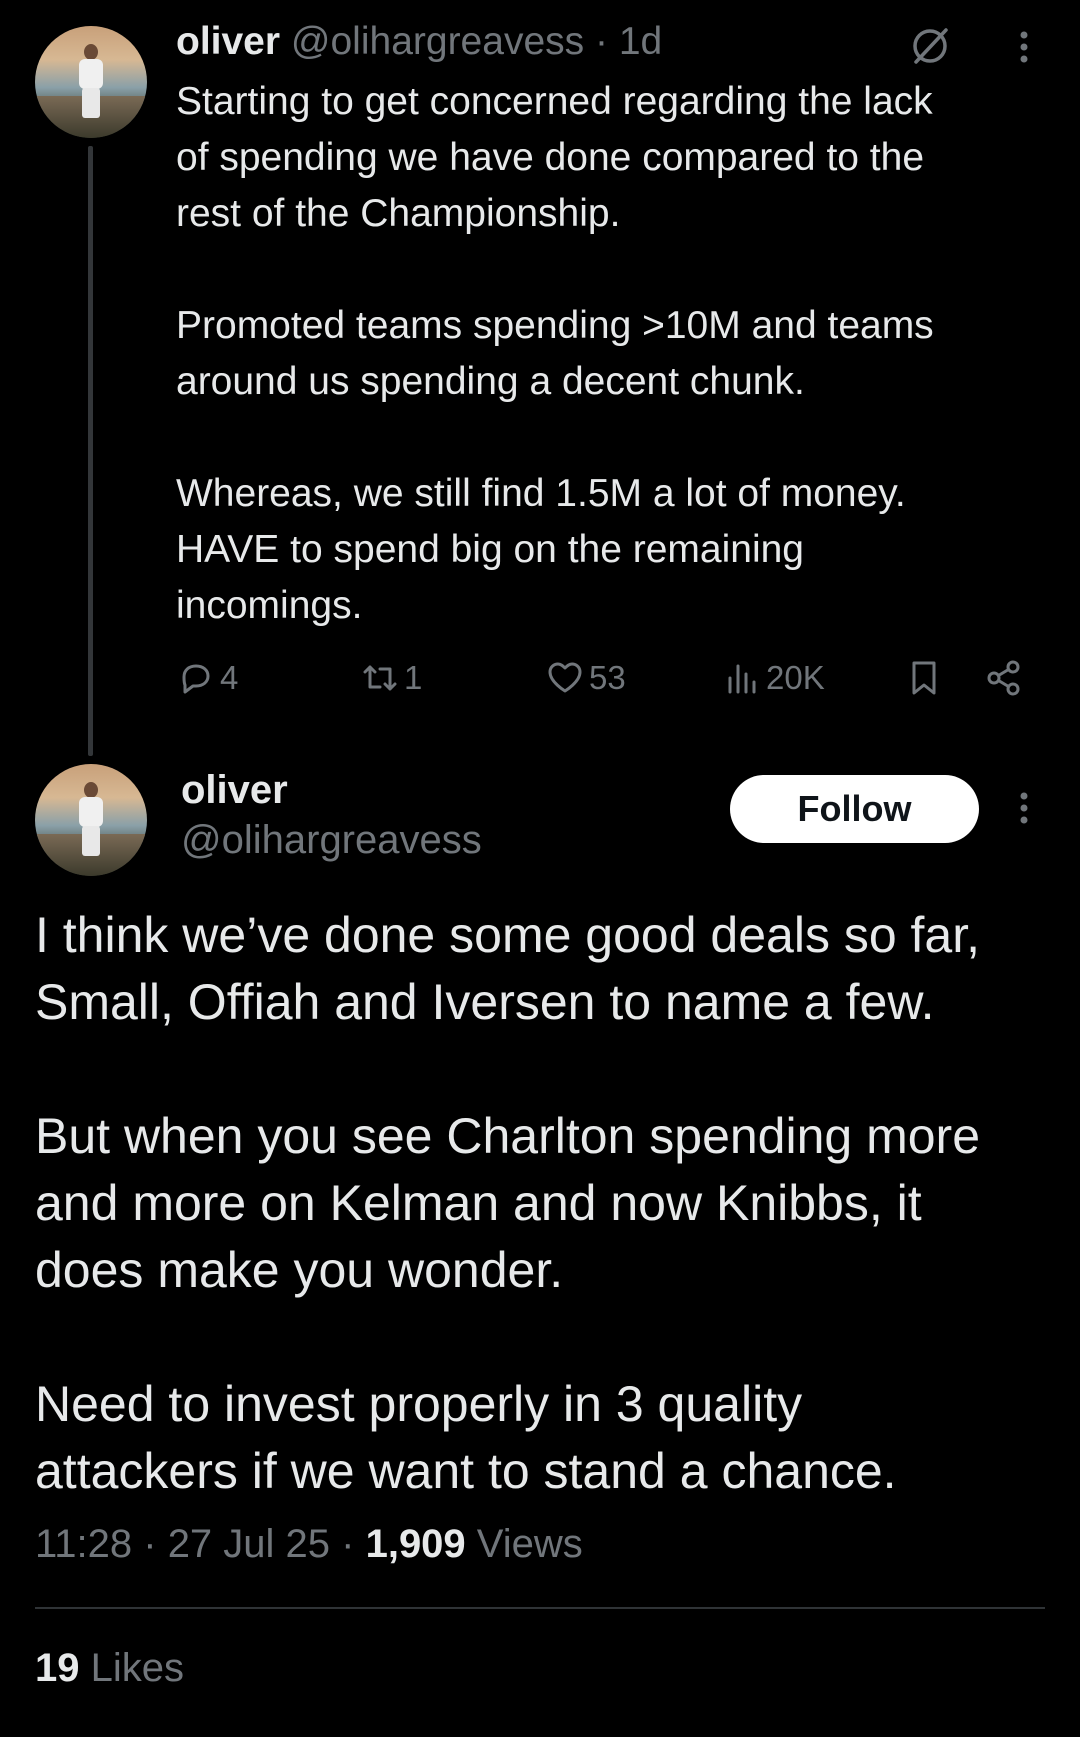 The height and width of the screenshot is (1737, 1080). I want to click on share-icon, so click(1003, 678).